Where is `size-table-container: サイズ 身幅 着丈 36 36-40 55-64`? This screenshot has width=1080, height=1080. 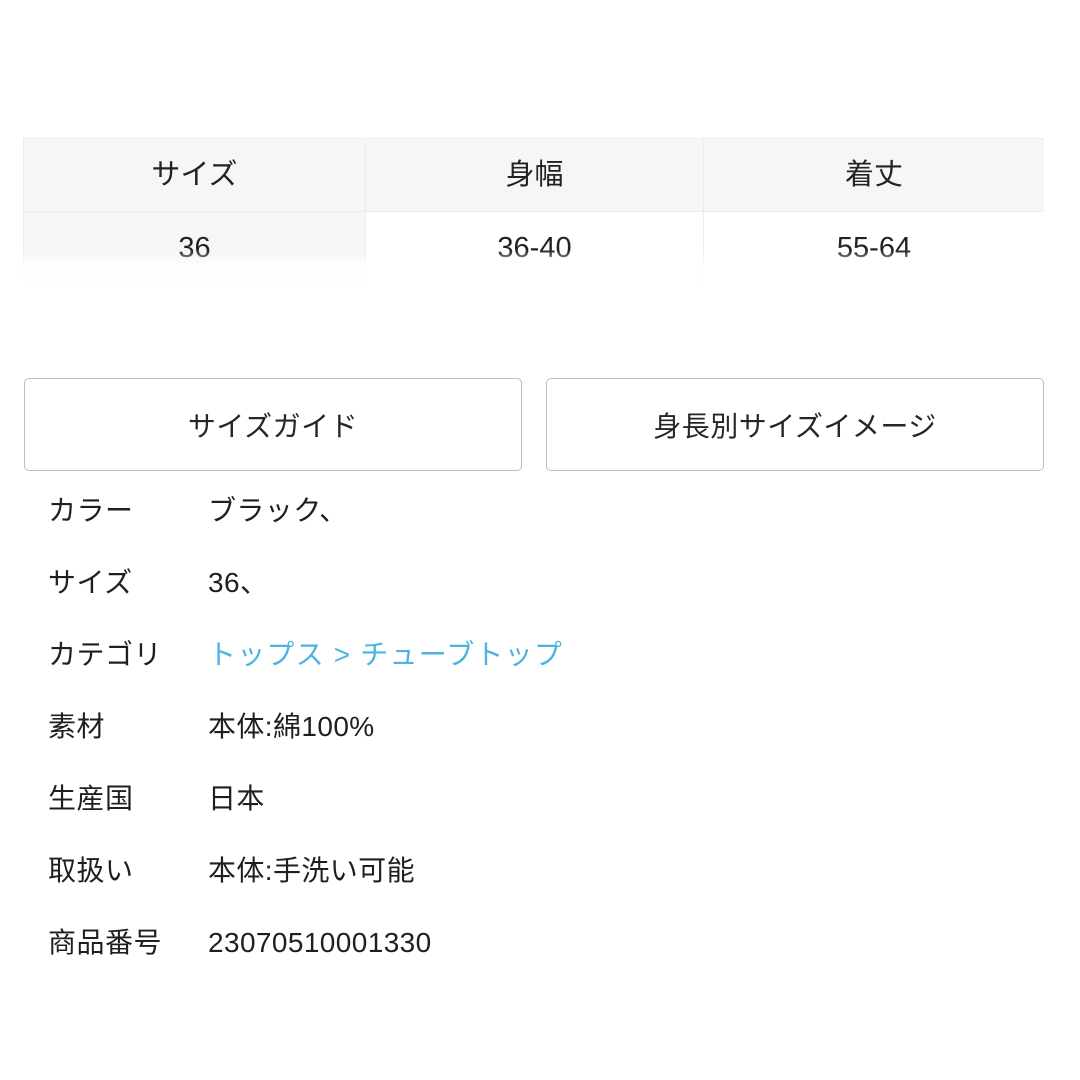
size-table-container: サイズ 身幅 着丈 36 36-40 55-64 is located at coordinates (533, 213).